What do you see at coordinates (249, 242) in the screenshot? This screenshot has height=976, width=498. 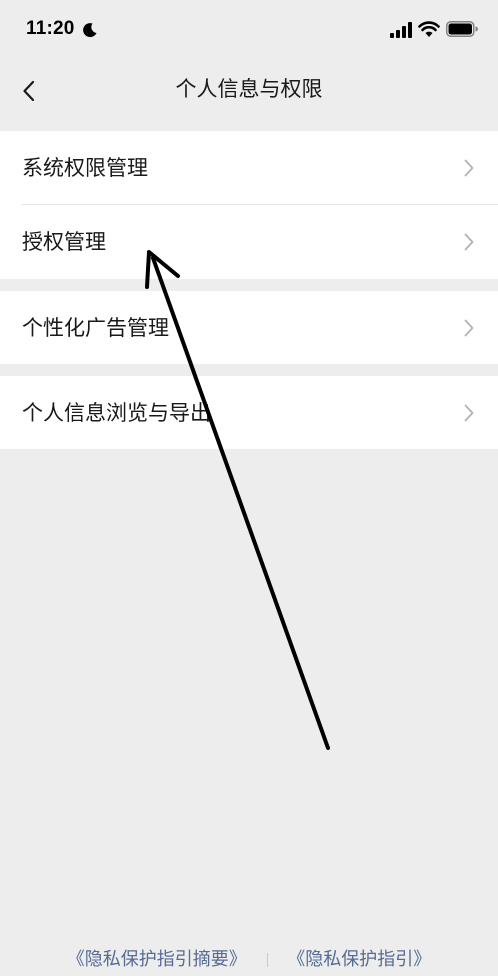 I see `menu-item-authorization: 授权管理` at bounding box center [249, 242].